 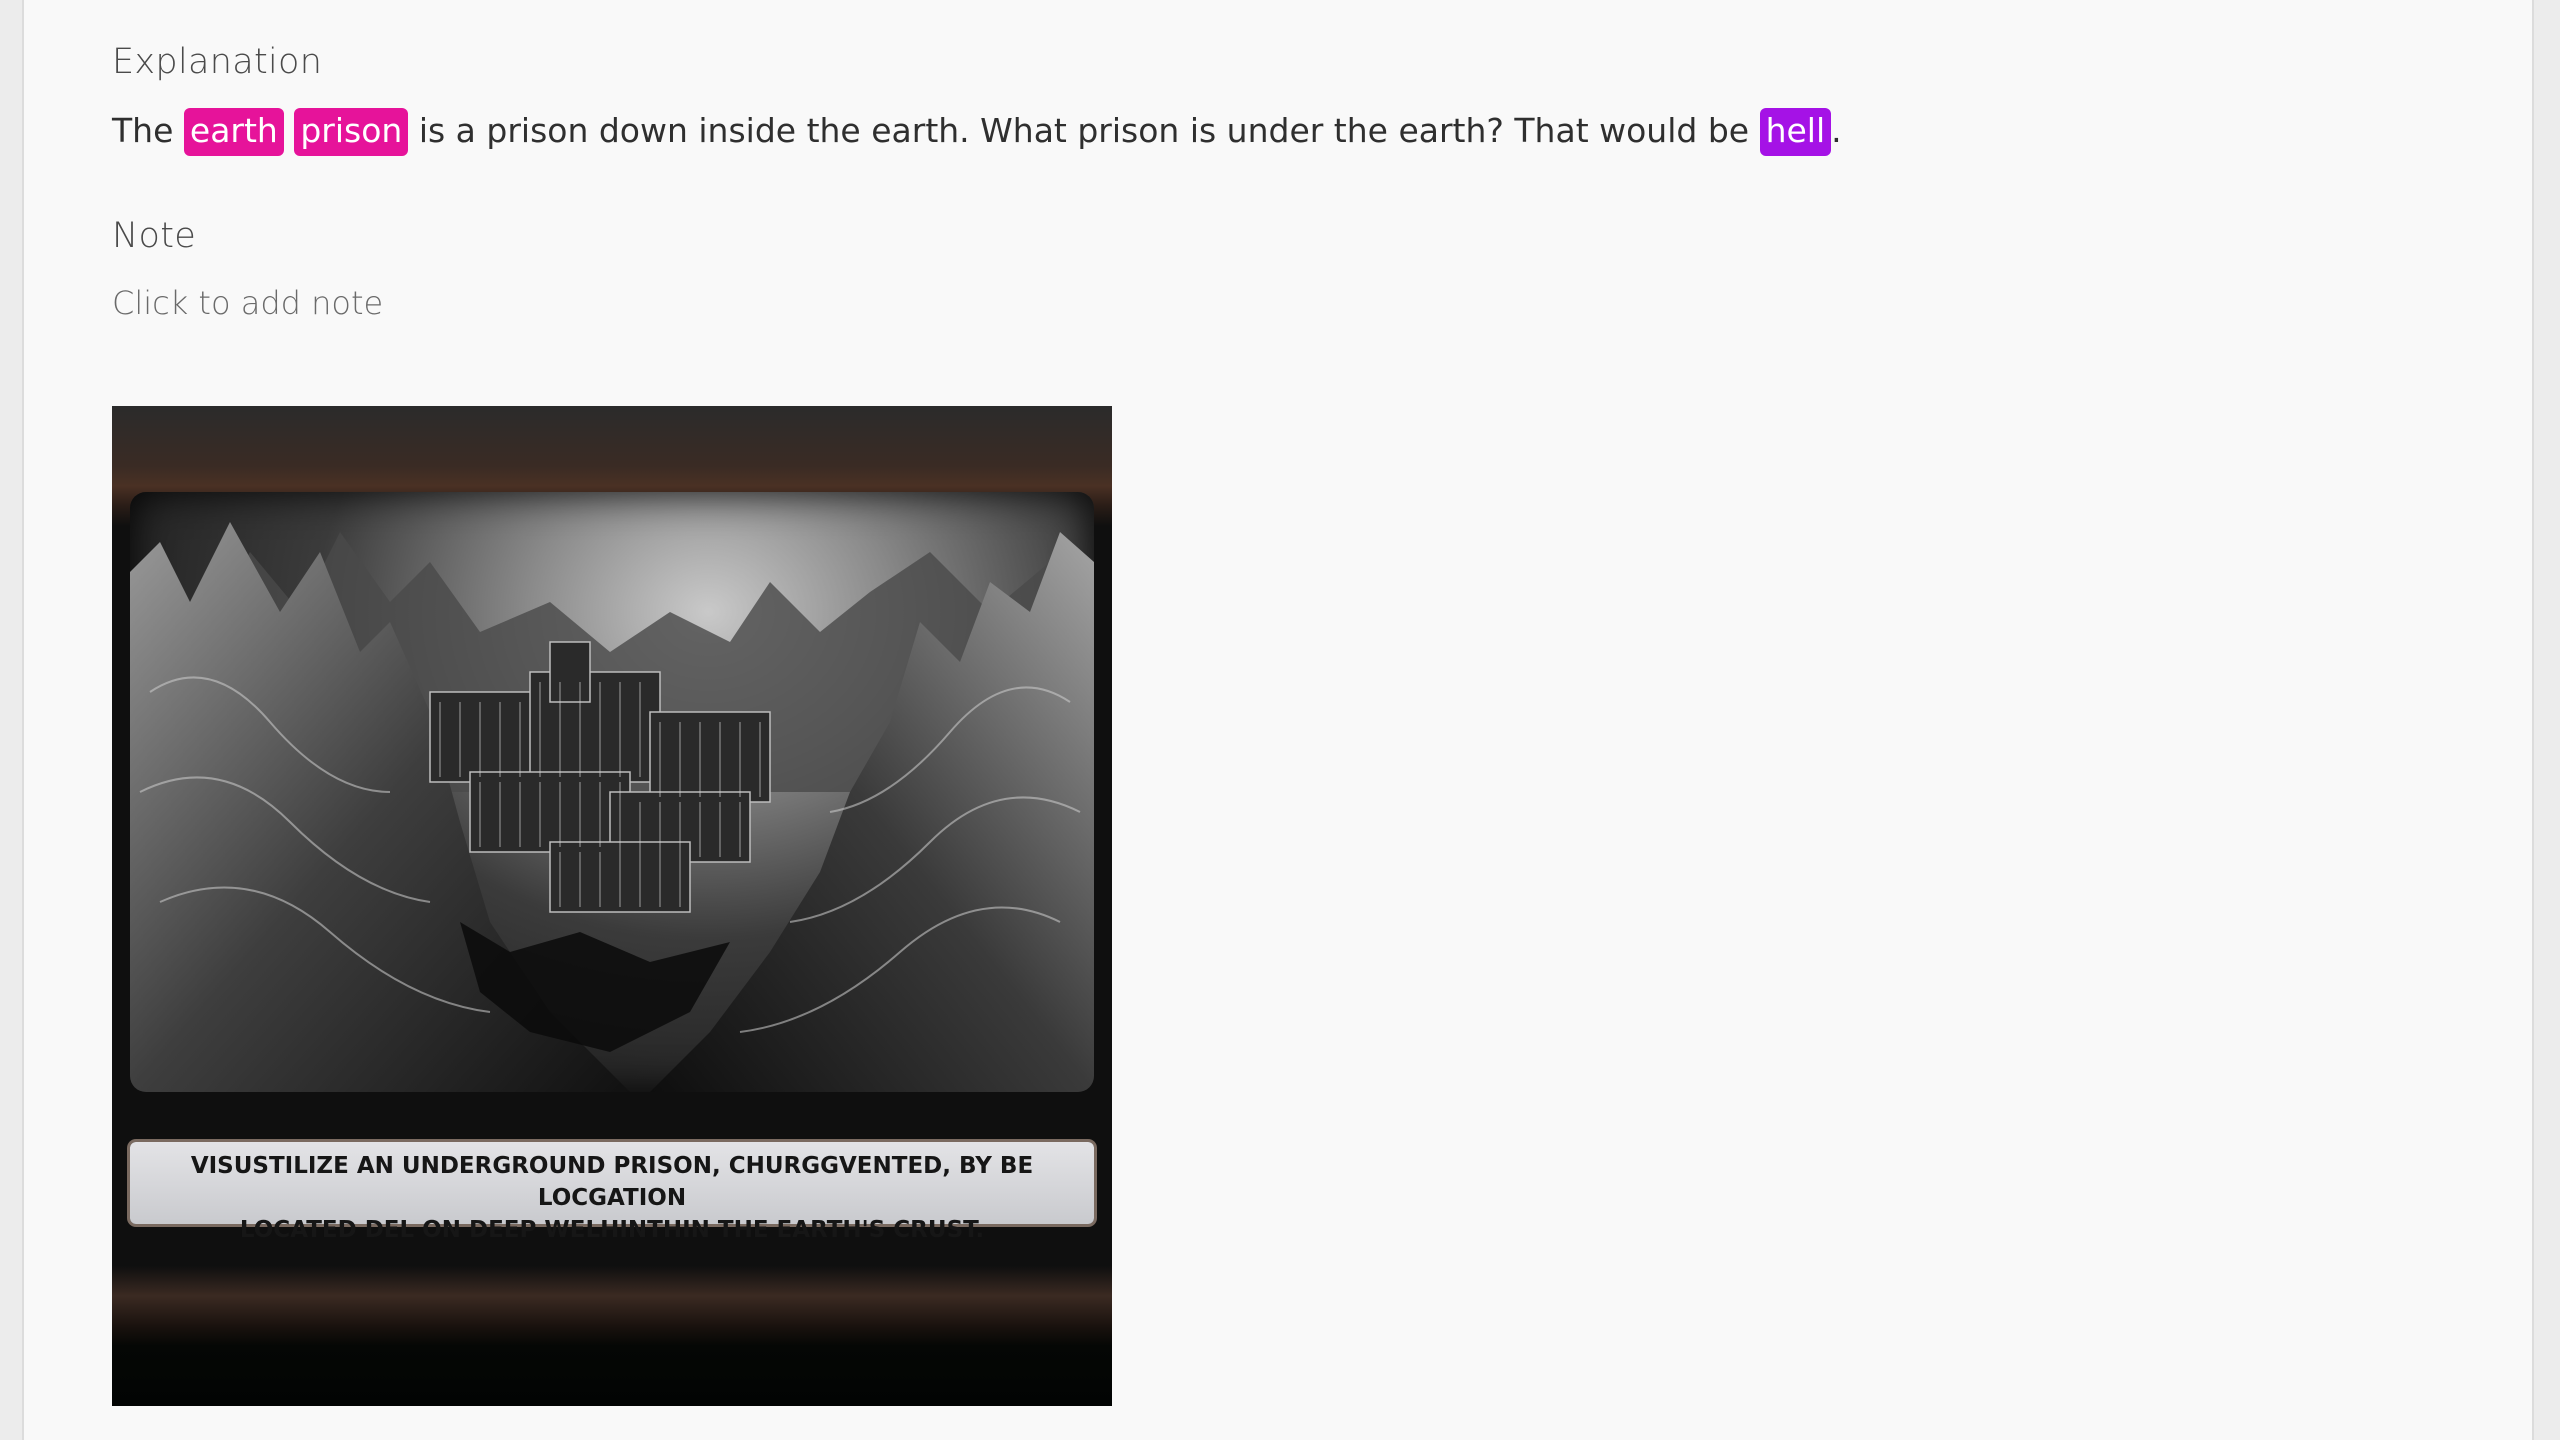 What do you see at coordinates (612, 807) in the screenshot?
I see `underground-prison-scene` at bounding box center [612, 807].